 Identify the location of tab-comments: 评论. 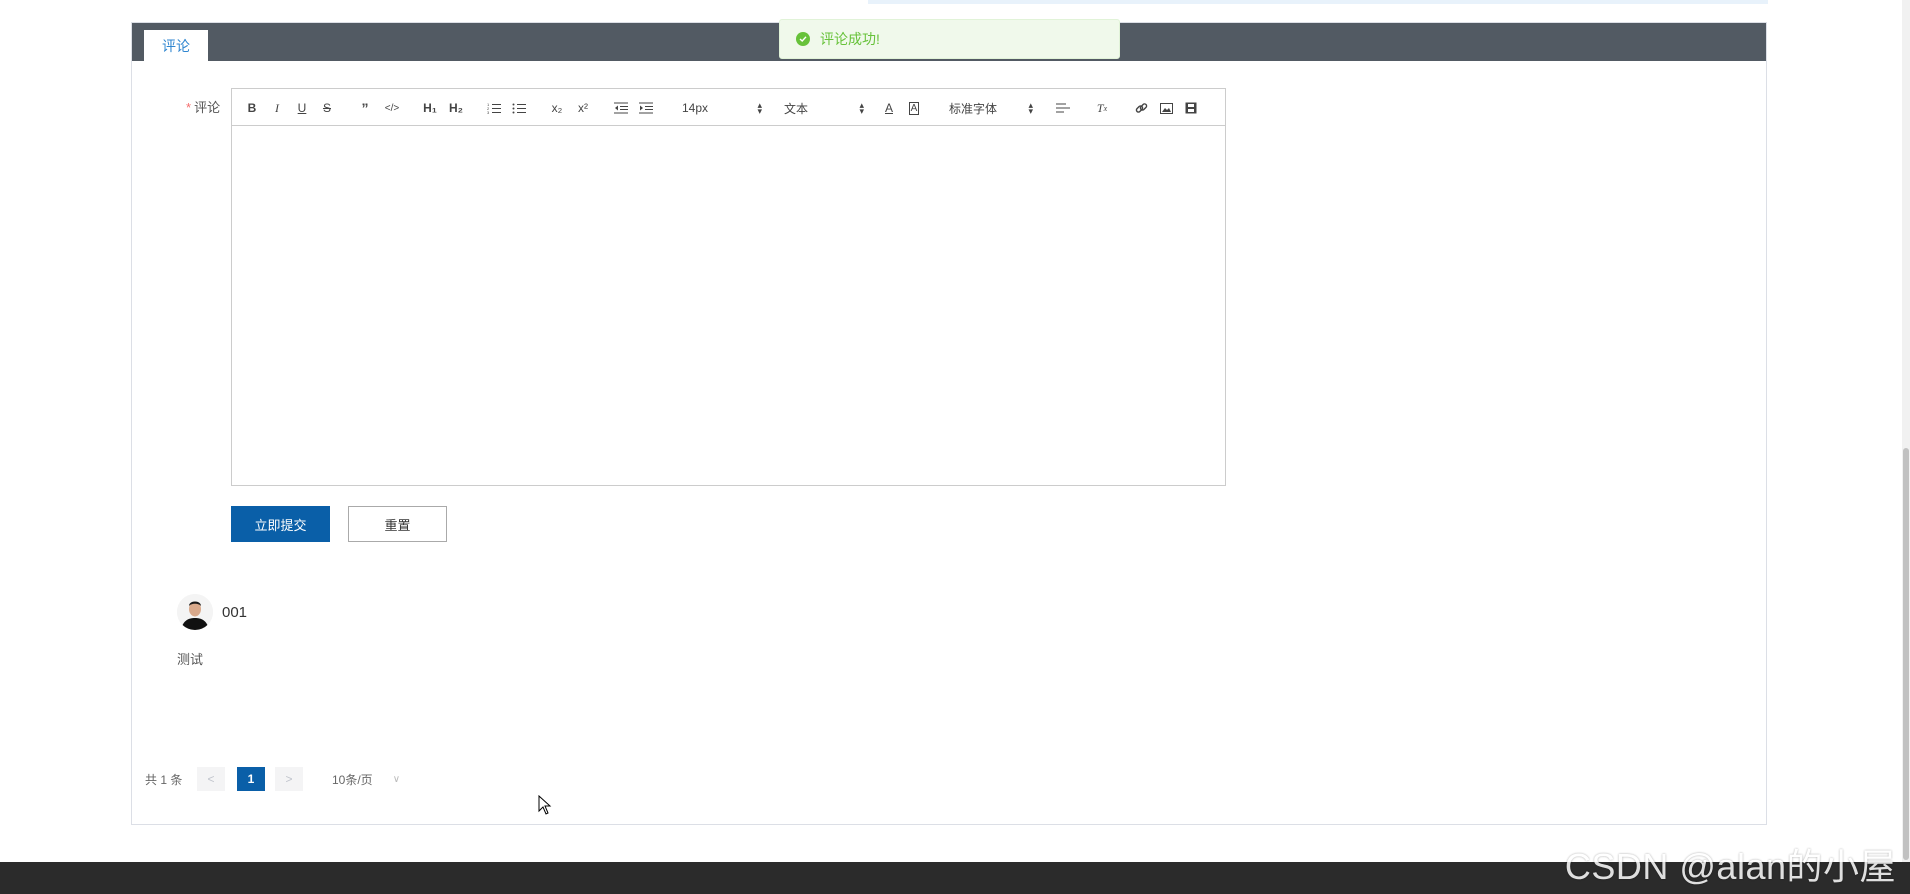
(176, 45).